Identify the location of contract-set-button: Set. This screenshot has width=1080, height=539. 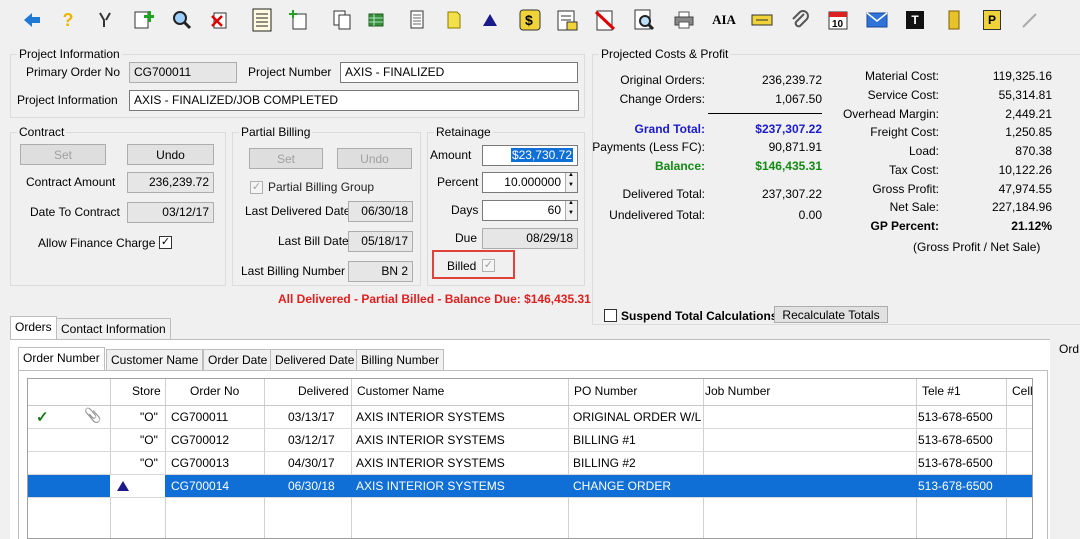
(63, 154).